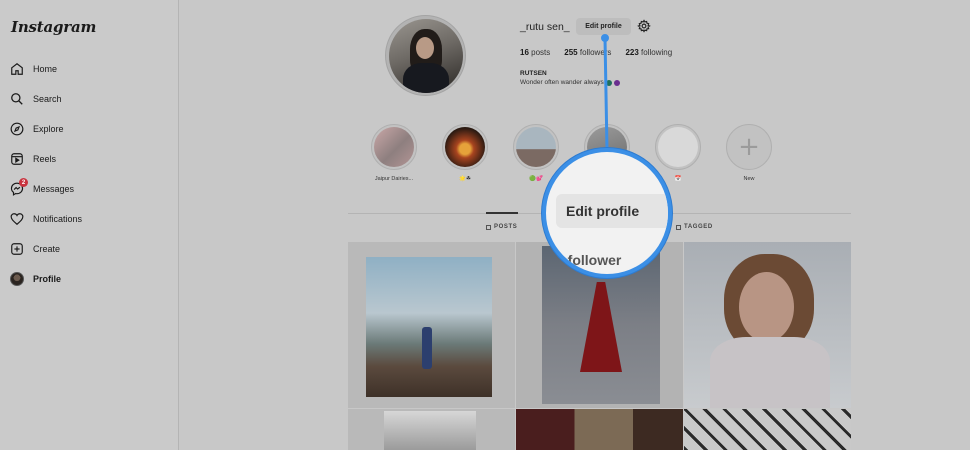 The width and height of the screenshot is (970, 450). What do you see at coordinates (488, 227) in the screenshot?
I see `grid-icon` at bounding box center [488, 227].